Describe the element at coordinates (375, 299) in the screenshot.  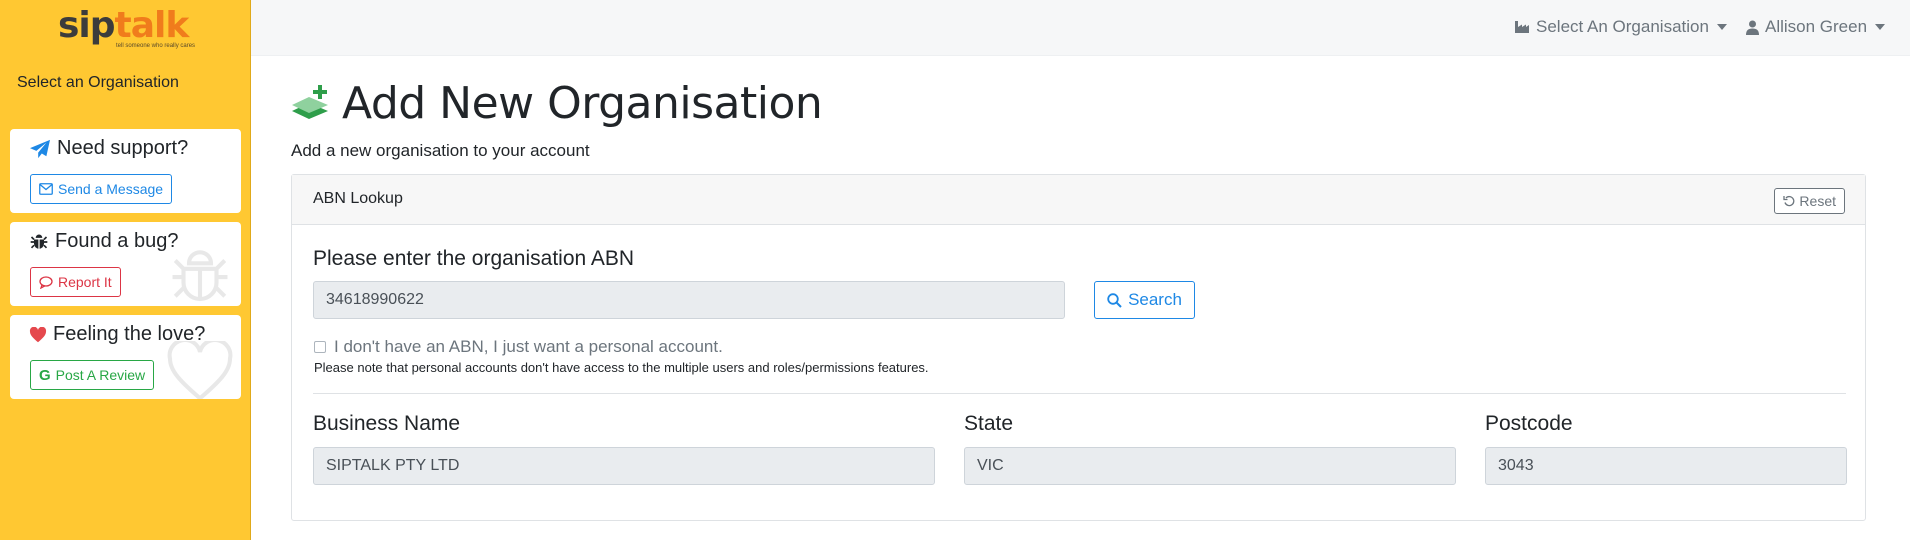
I see `abn-input-value: 34618990622` at that location.